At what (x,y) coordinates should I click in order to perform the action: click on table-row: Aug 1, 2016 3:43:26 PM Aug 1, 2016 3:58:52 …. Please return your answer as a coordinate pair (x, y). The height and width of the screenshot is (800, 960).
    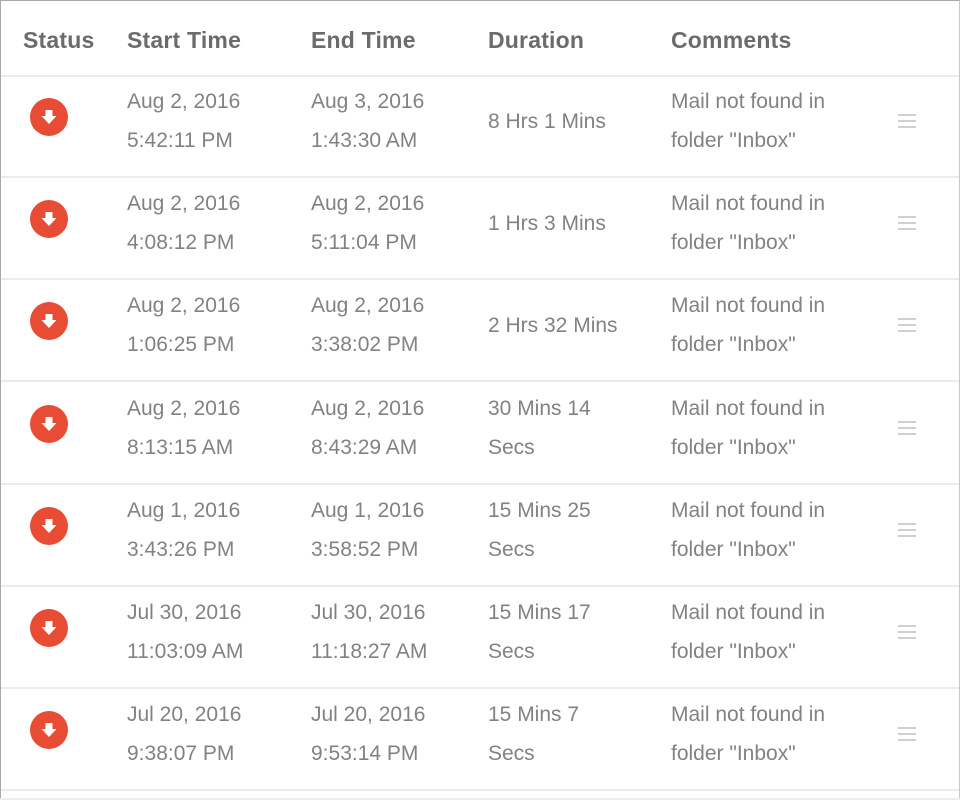
    Looking at the image, I should click on (480, 536).